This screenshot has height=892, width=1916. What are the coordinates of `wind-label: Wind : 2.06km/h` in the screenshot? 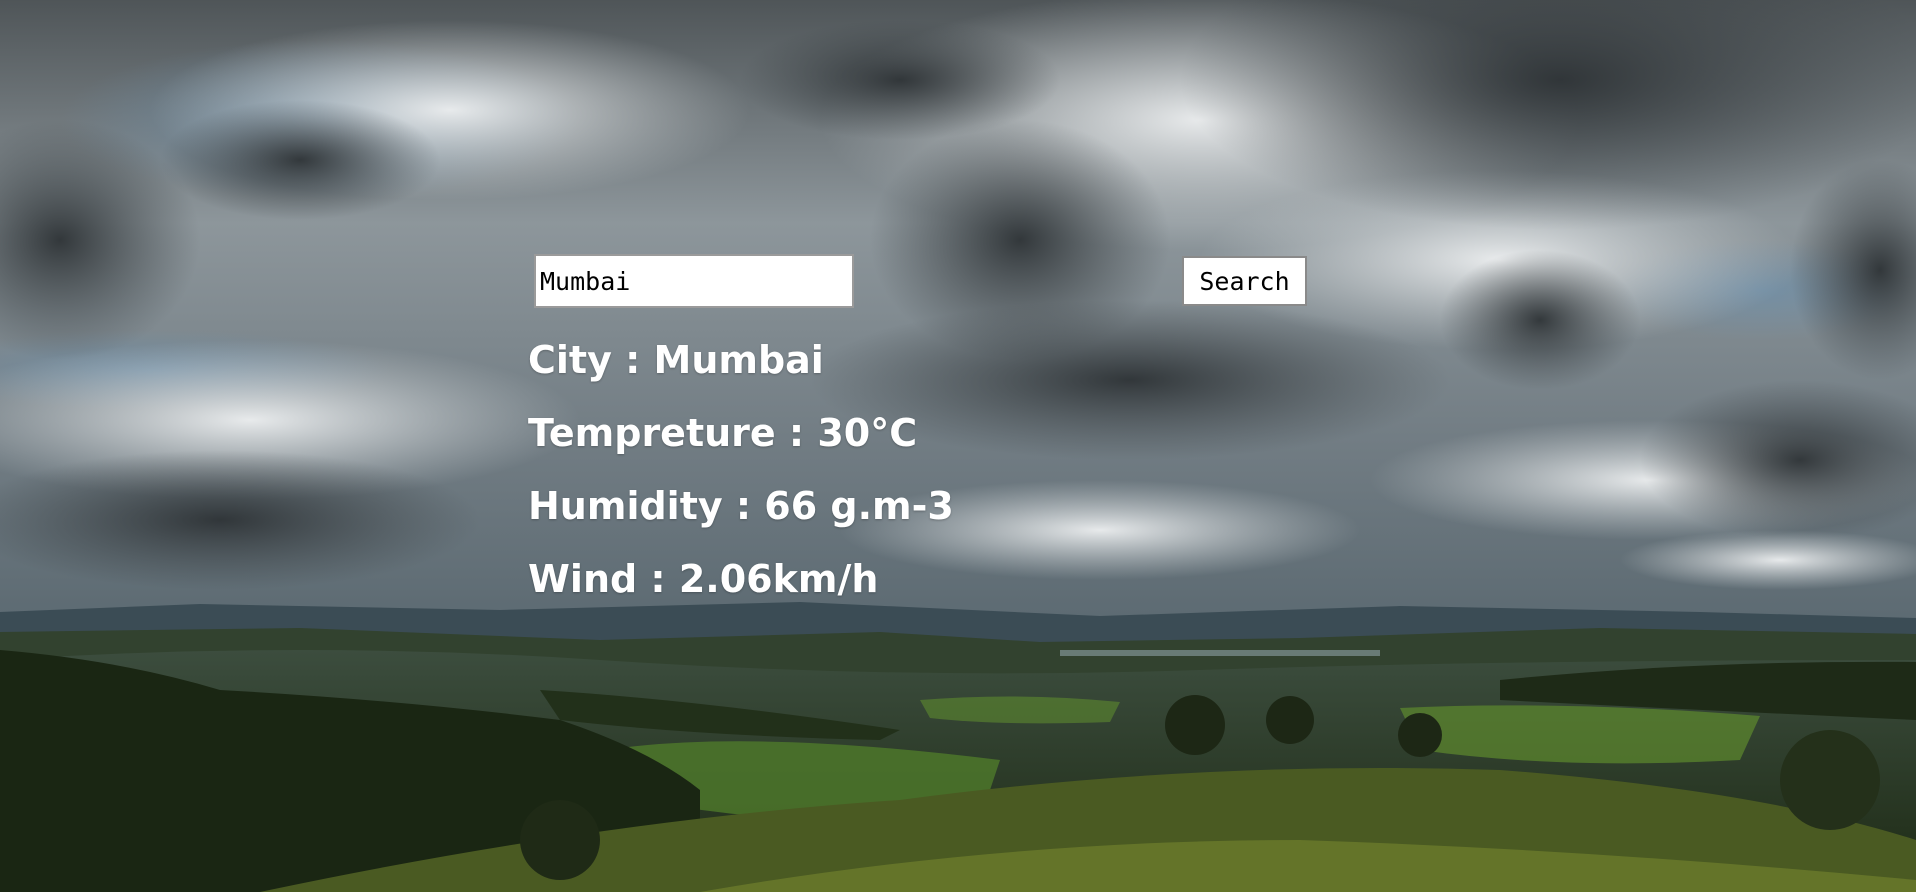 It's located at (703, 579).